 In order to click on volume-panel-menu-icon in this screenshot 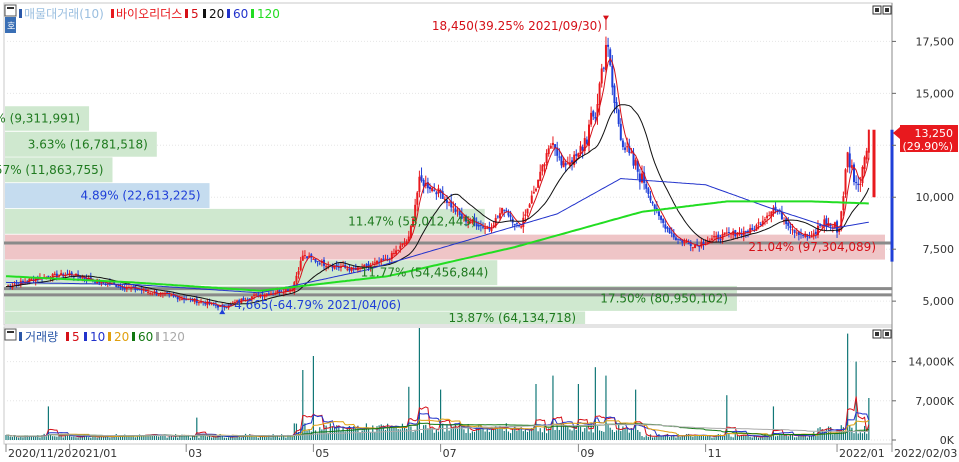, I will do `click(10, 332)`.